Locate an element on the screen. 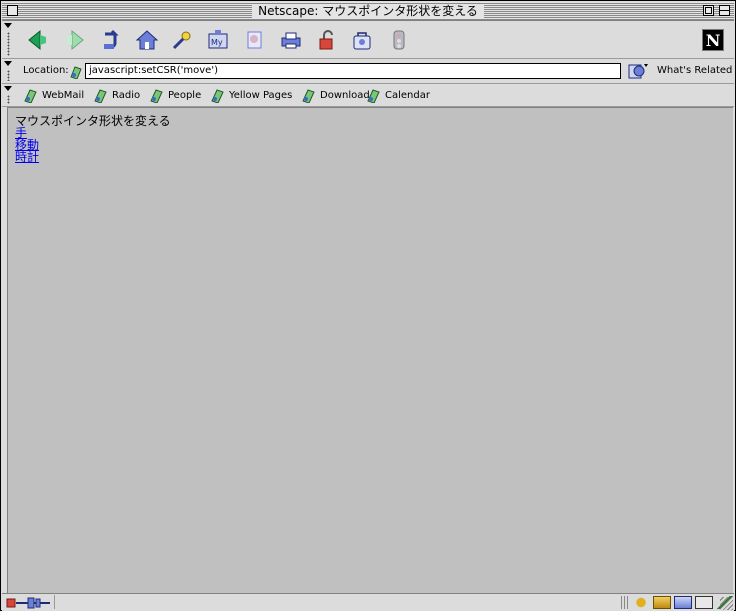 This screenshot has height=613, width=738. bookmark-radio: Radio is located at coordinates (116, 95).